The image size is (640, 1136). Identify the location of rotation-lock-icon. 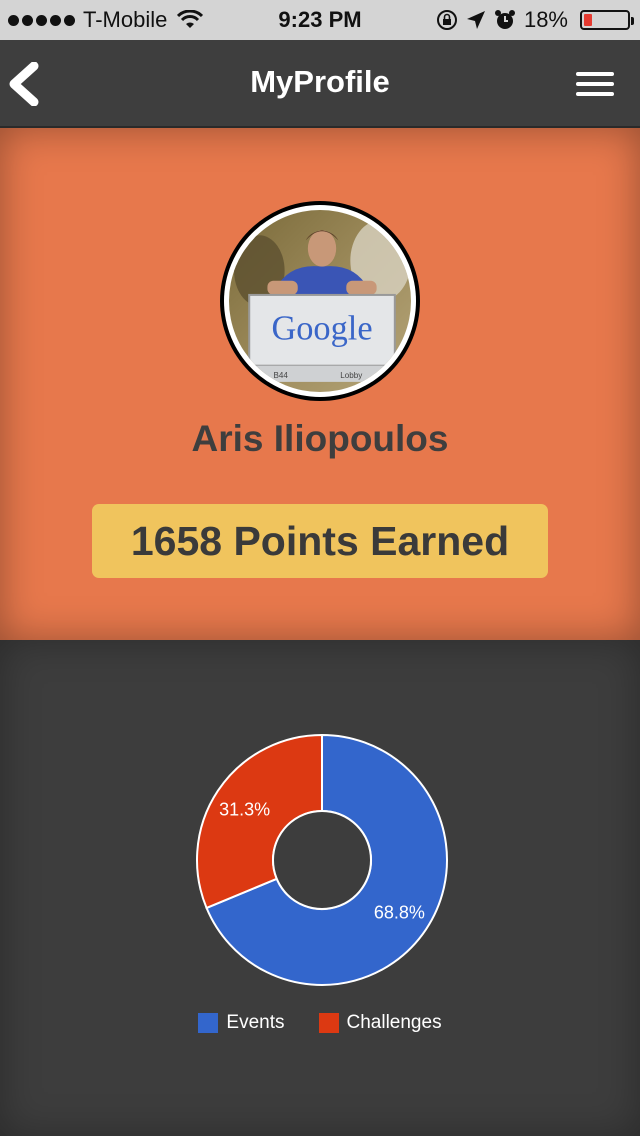
(446, 20).